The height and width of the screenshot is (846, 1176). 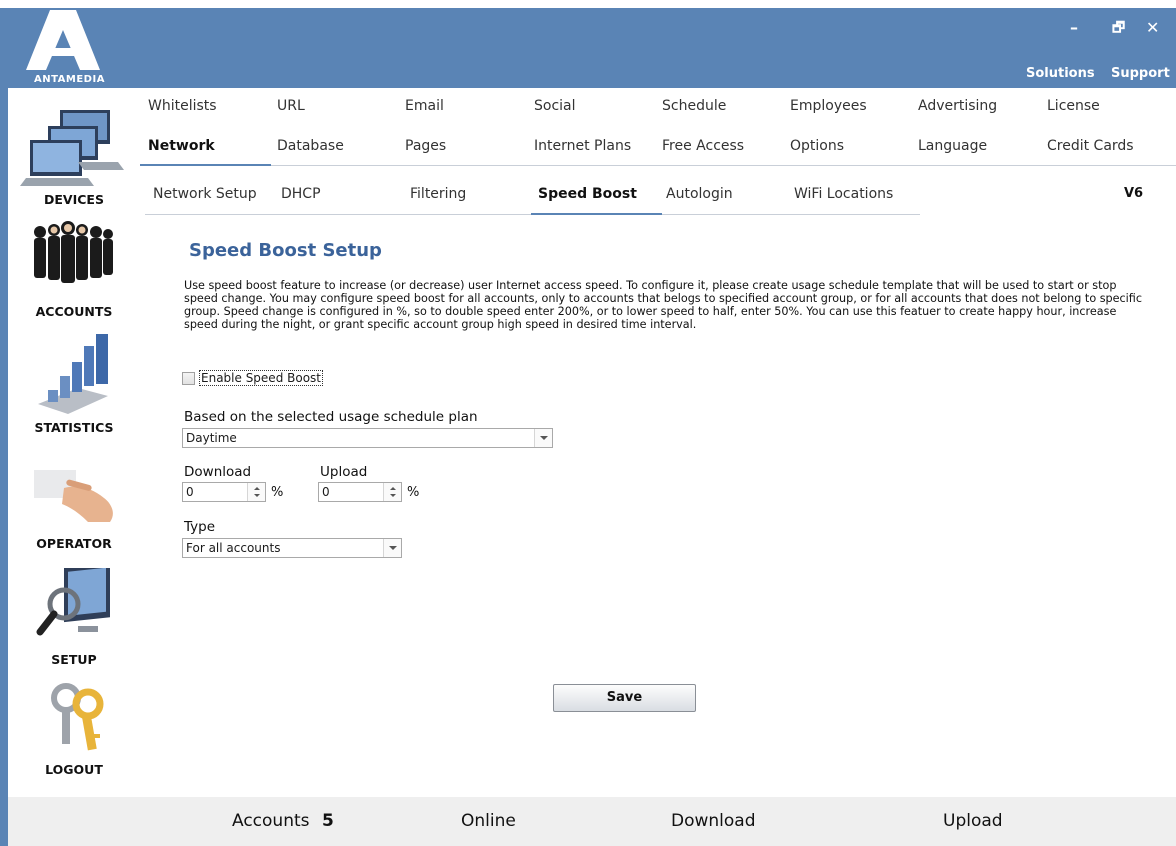 I want to click on accounts-icon, so click(x=73, y=252).